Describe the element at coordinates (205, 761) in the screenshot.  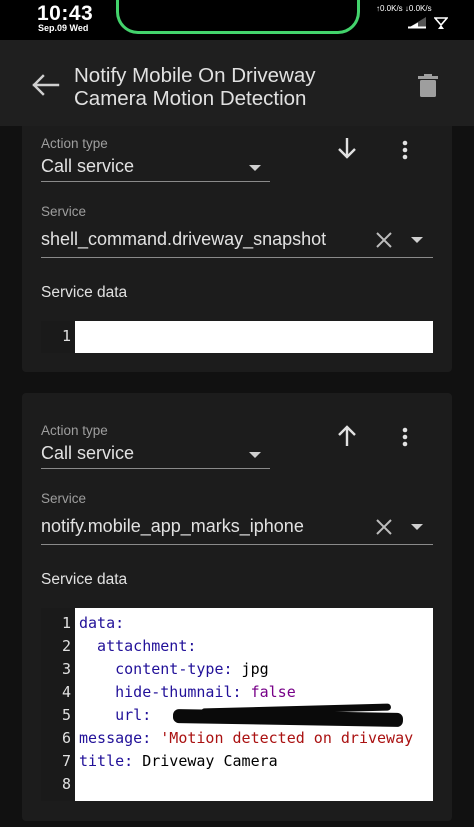
I see `yaml-value: Driveway Camera` at that location.